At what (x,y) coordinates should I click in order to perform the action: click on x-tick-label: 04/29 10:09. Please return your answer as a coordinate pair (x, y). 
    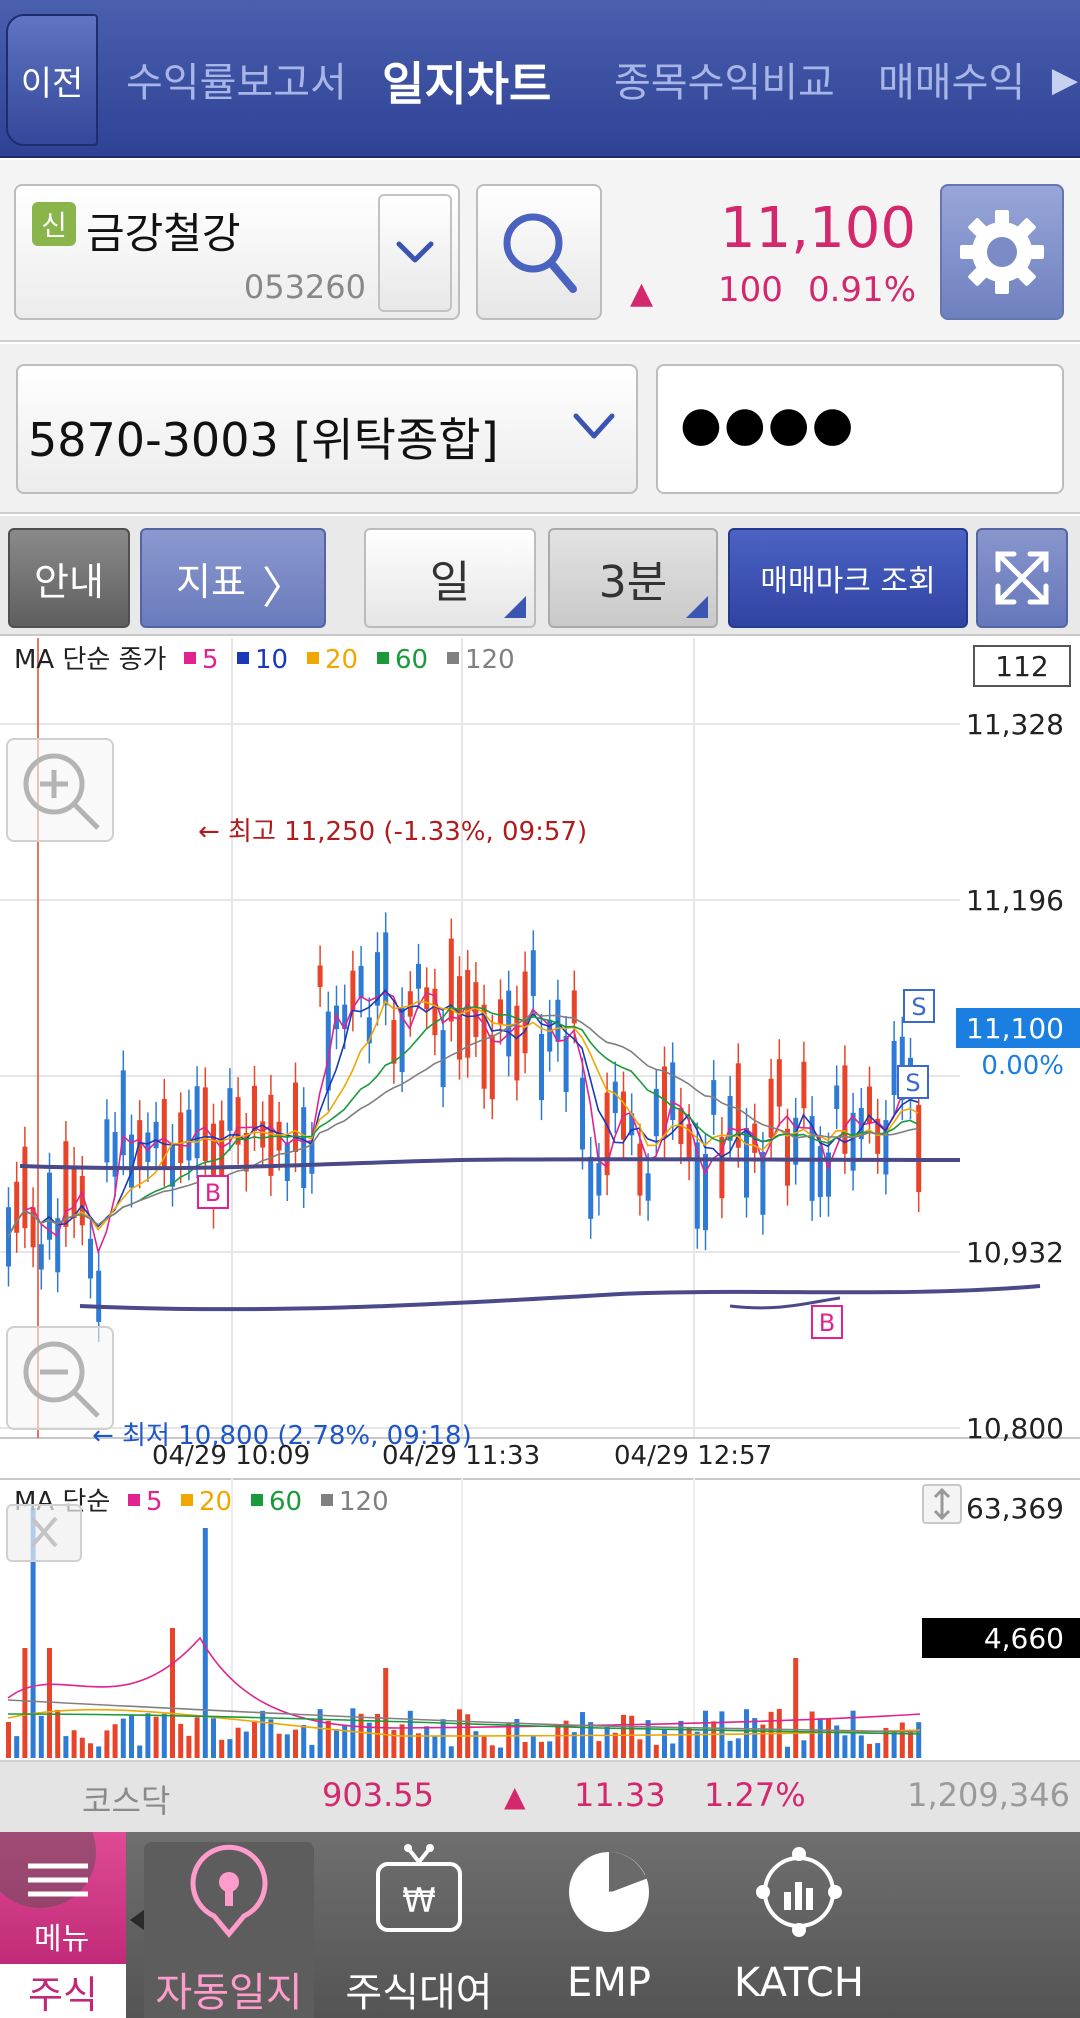
    Looking at the image, I should click on (231, 1456).